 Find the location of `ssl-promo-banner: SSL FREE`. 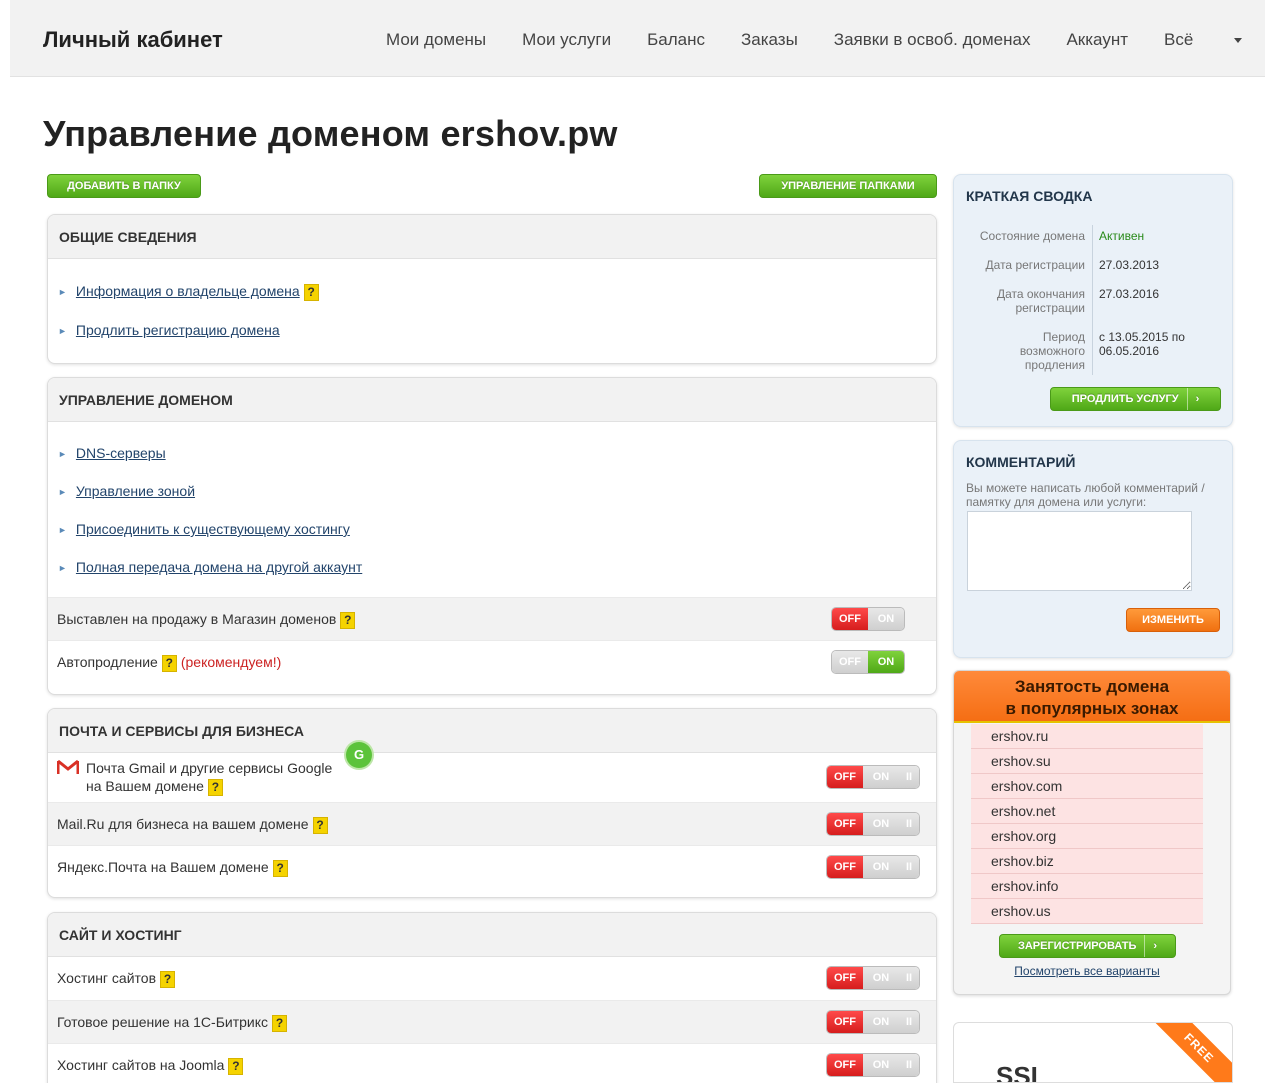

ssl-promo-banner: SSL FREE is located at coordinates (1093, 1052).